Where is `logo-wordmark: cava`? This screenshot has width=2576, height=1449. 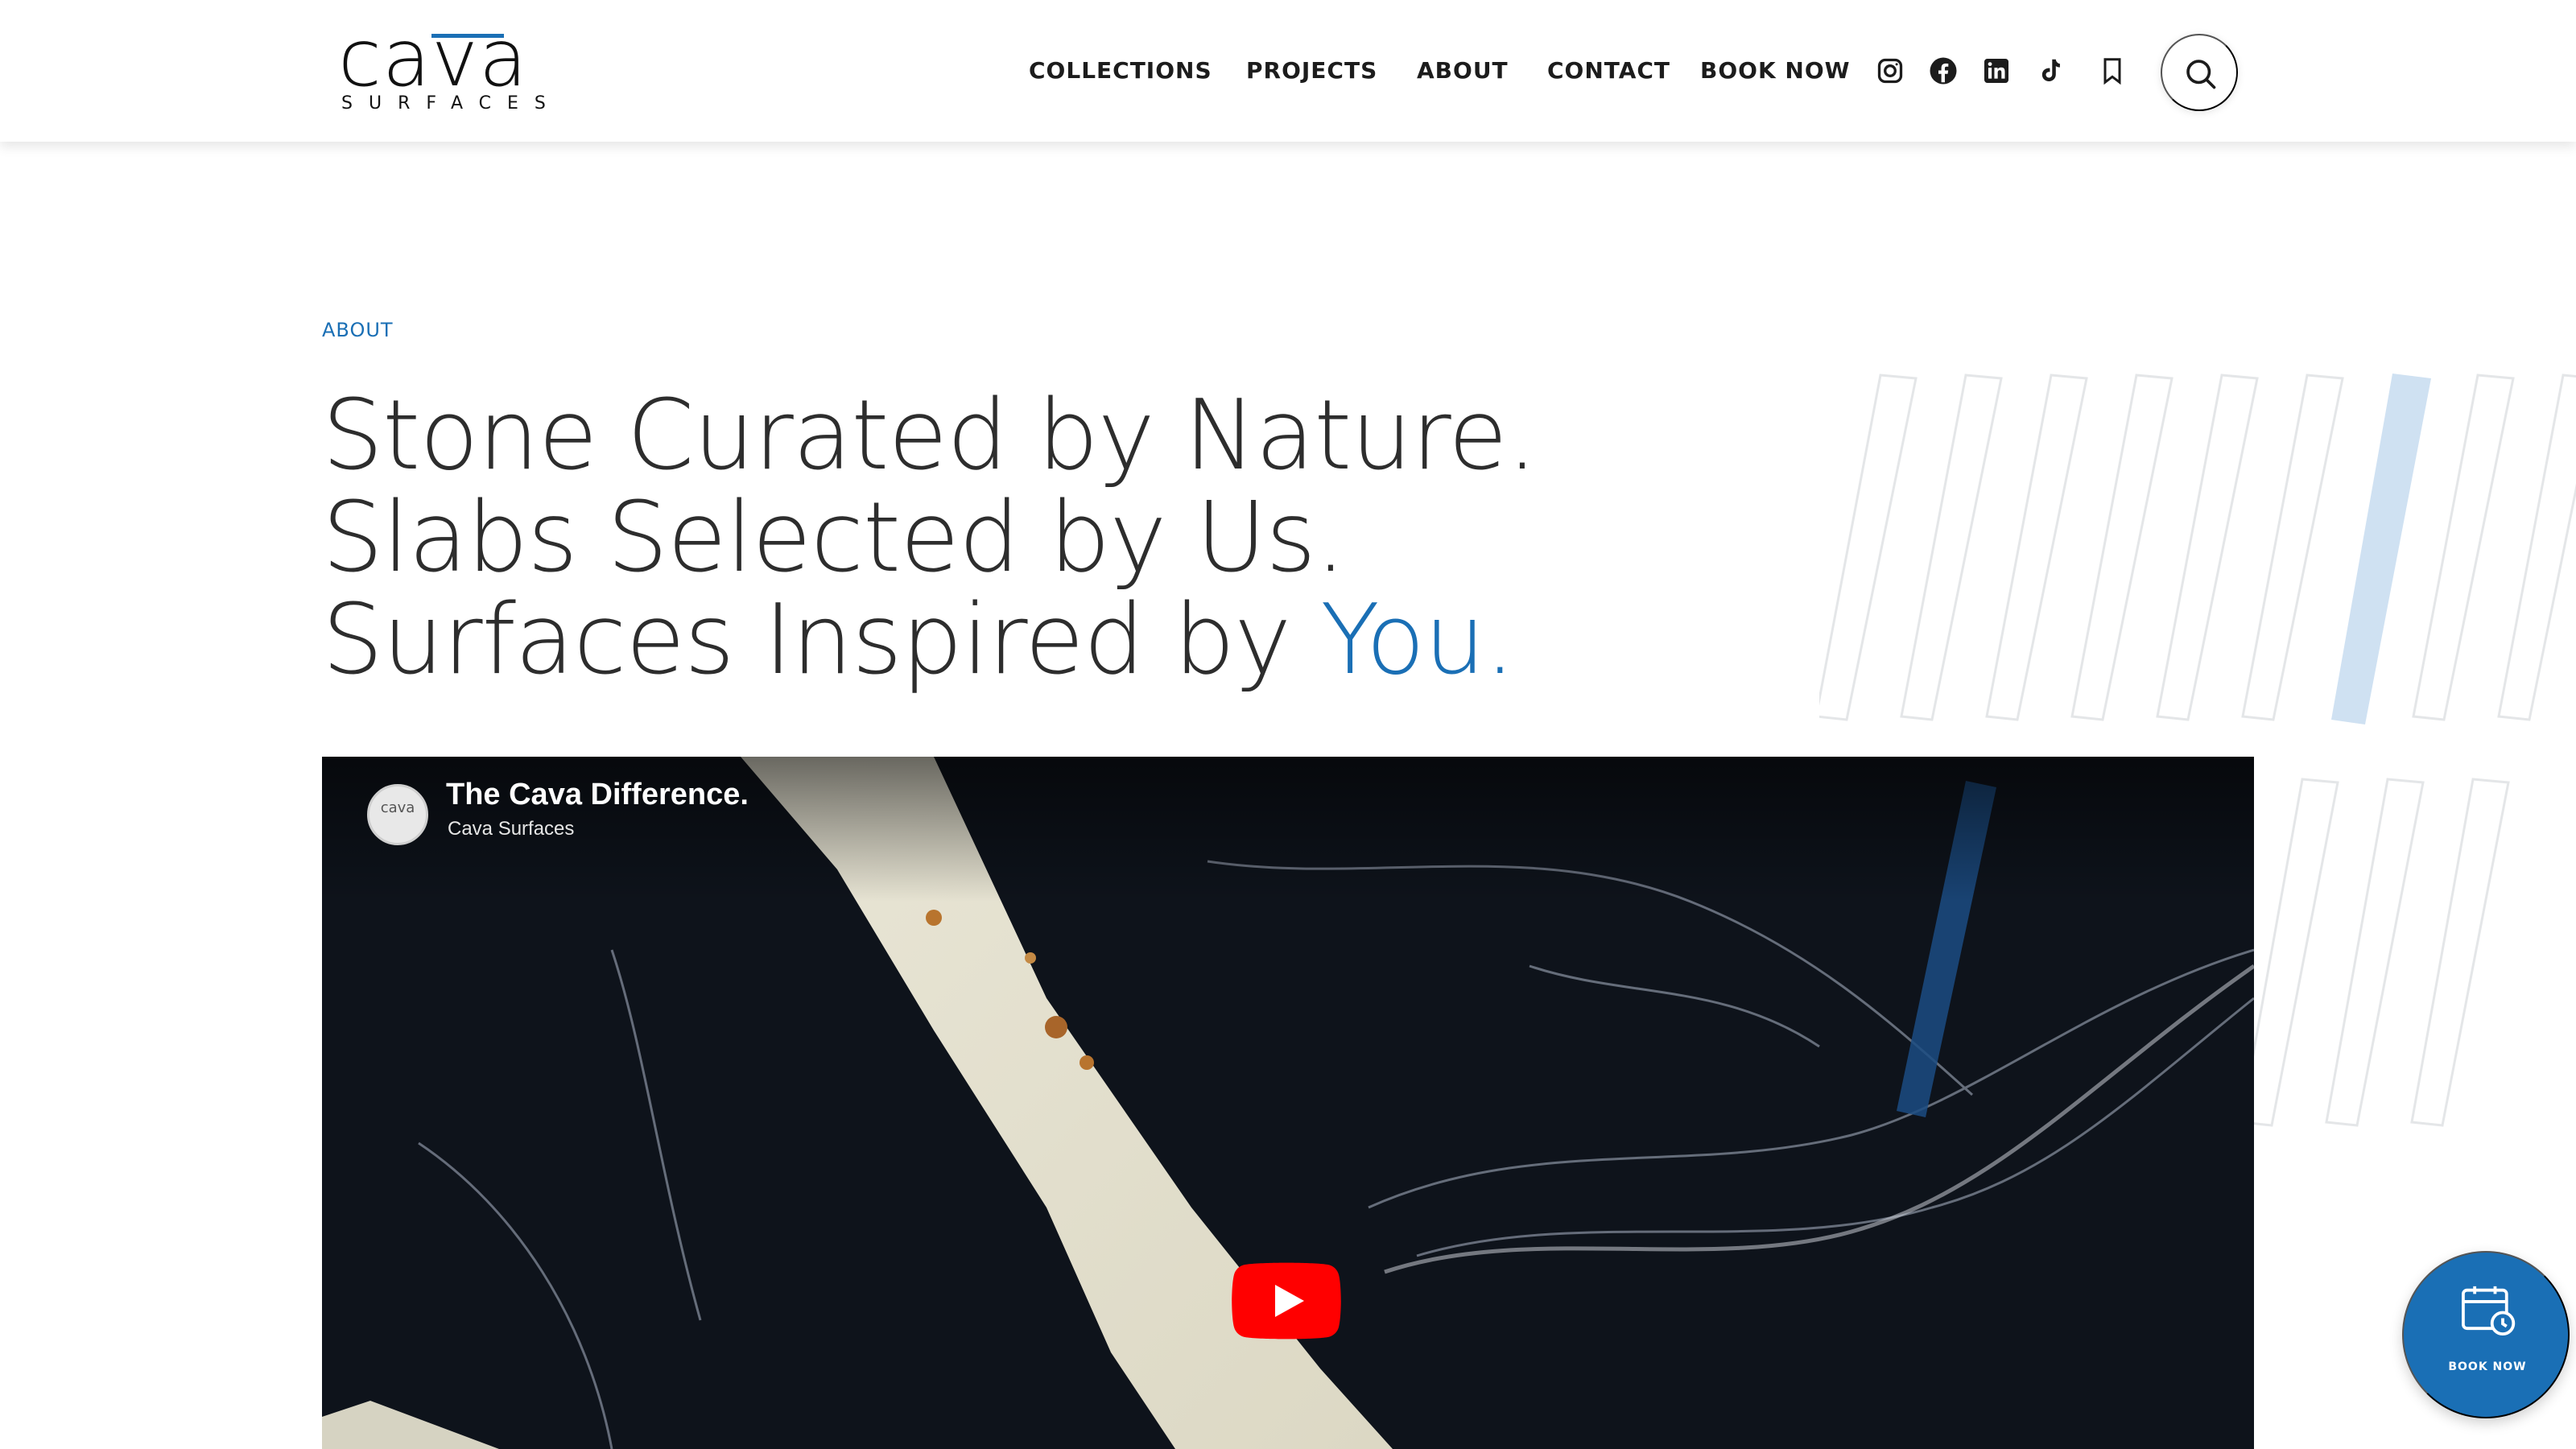 logo-wordmark: cava is located at coordinates (433, 59).